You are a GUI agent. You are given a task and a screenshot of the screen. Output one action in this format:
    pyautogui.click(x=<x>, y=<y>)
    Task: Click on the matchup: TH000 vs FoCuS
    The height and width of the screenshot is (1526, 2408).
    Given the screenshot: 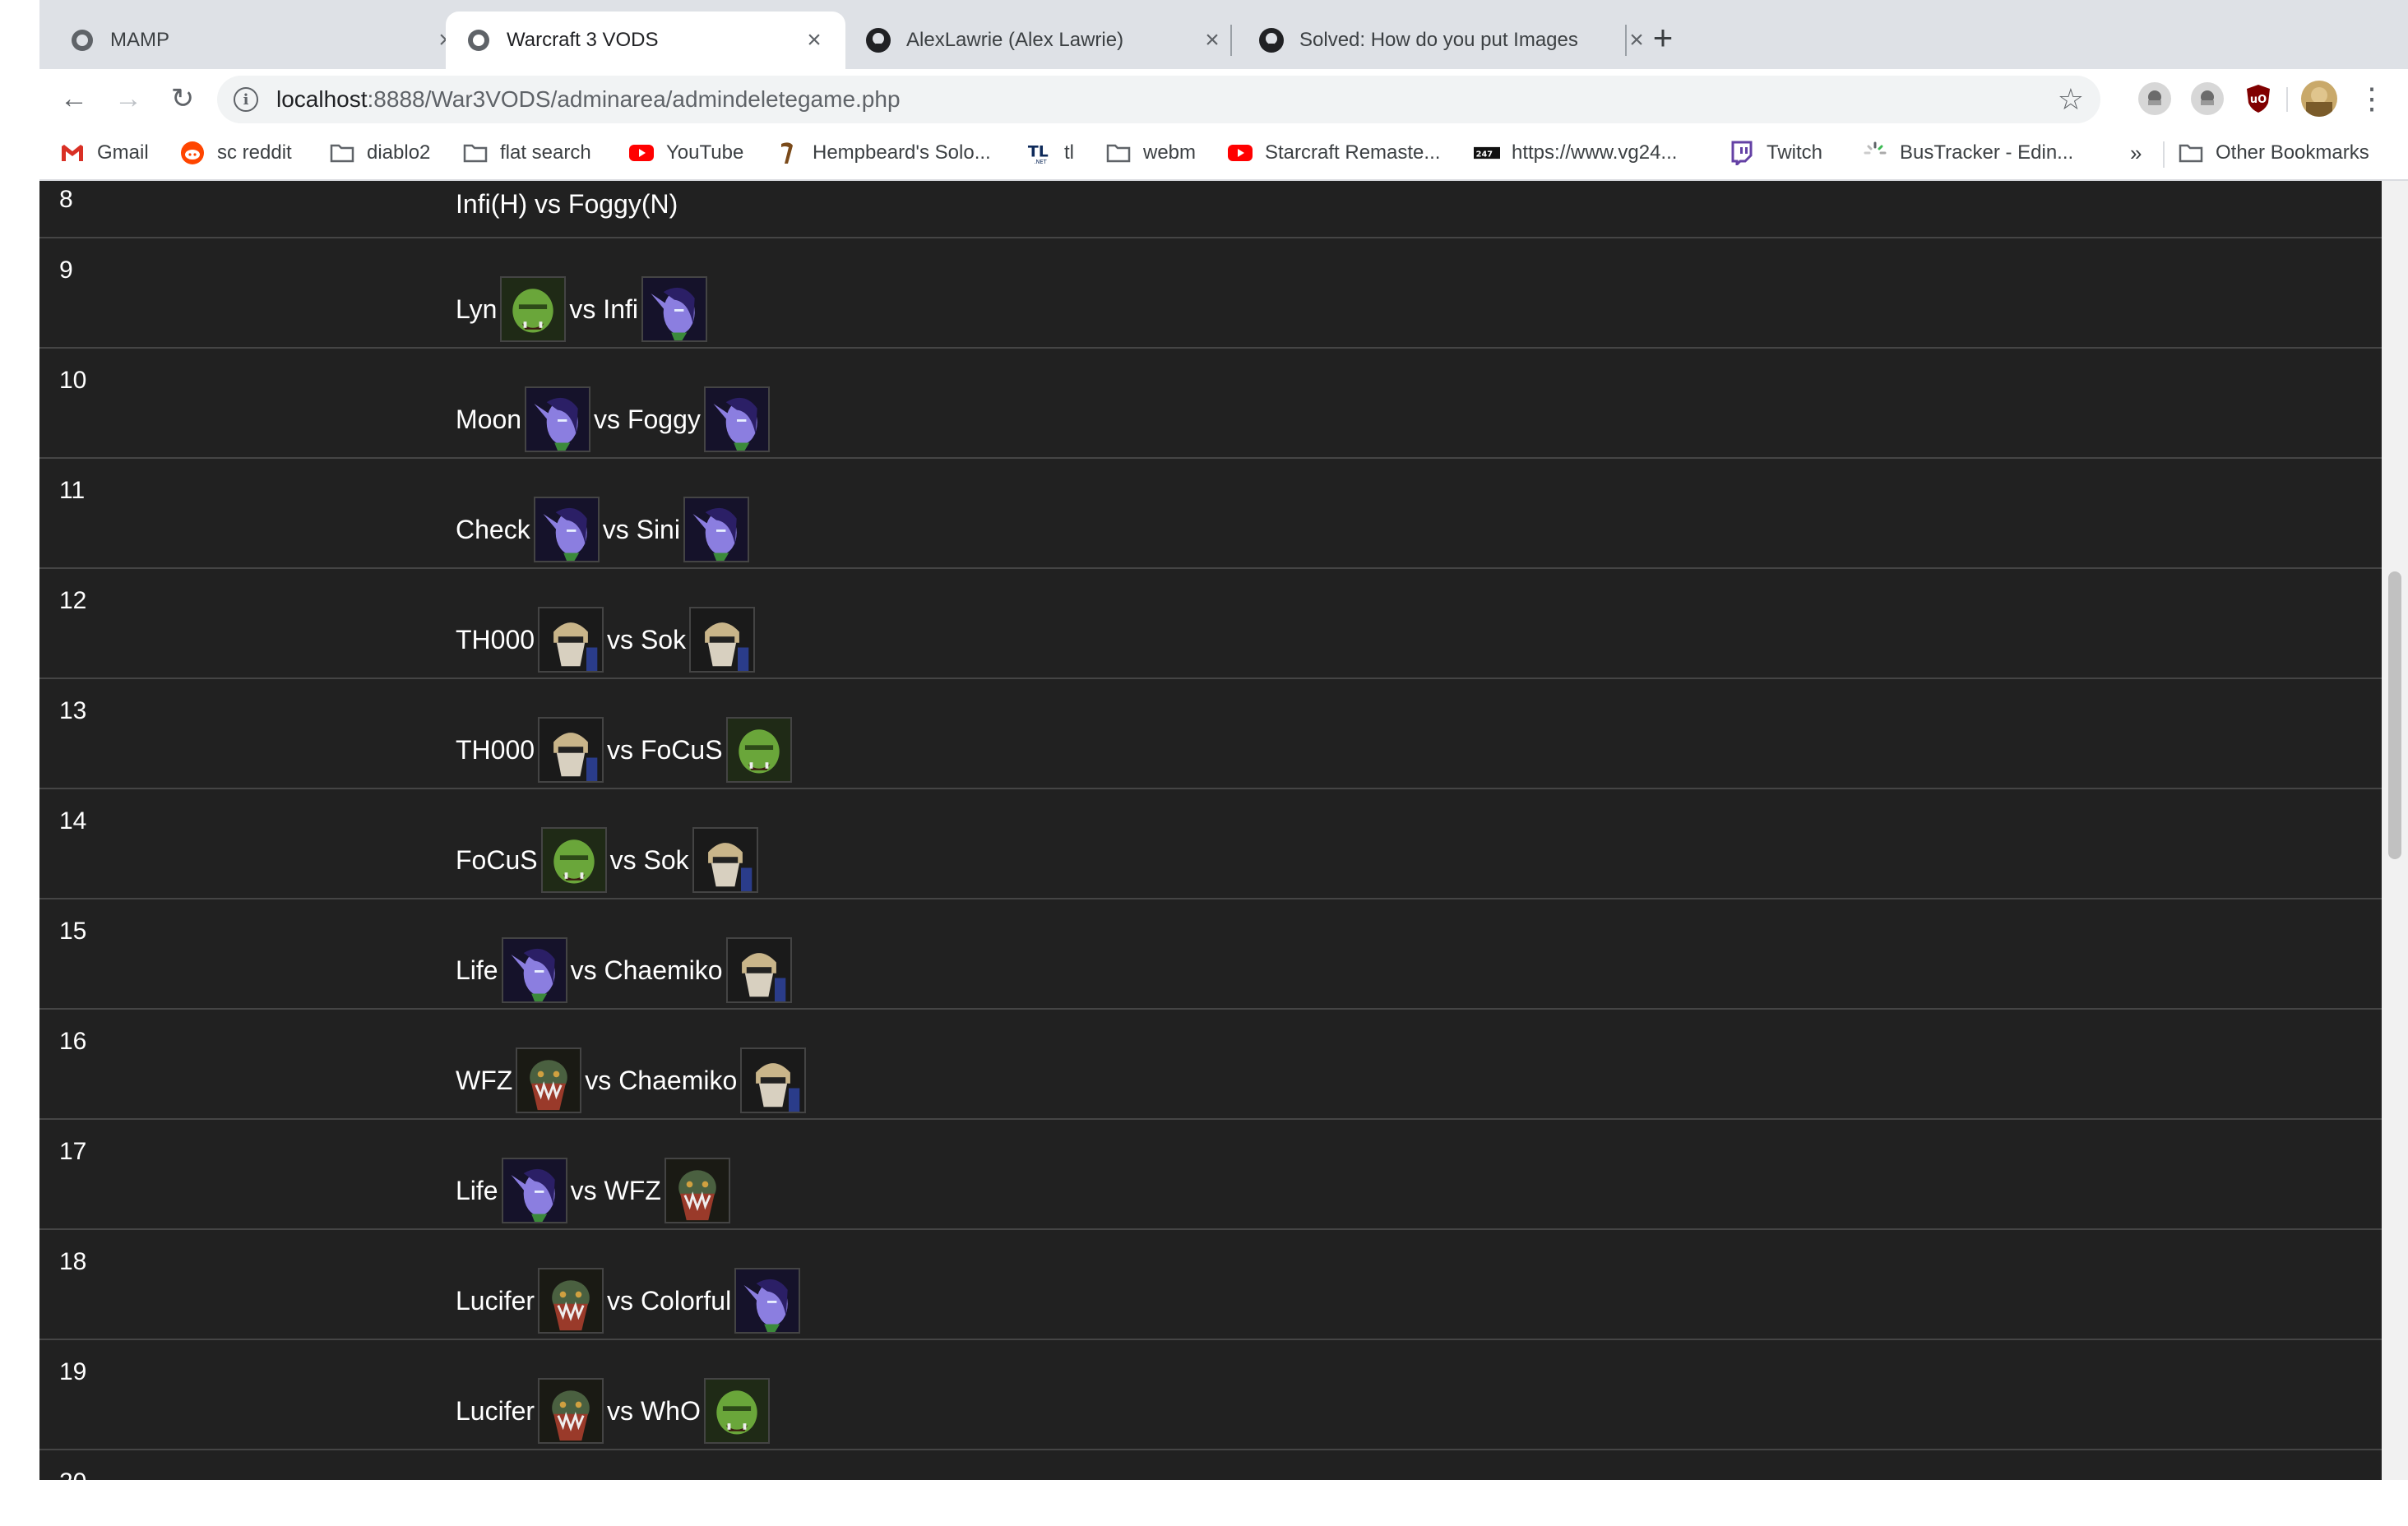 What is the action you would take?
    pyautogui.click(x=625, y=749)
    